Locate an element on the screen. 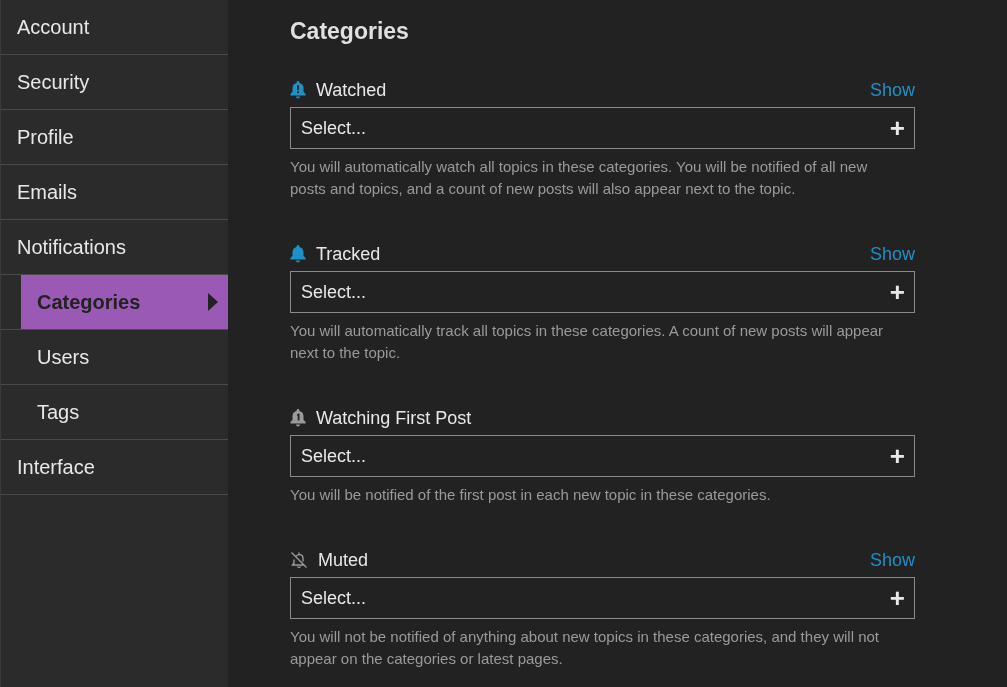  section-description: You will be notified of the first post in each new topic in these categories. is located at coordinates (531, 495).